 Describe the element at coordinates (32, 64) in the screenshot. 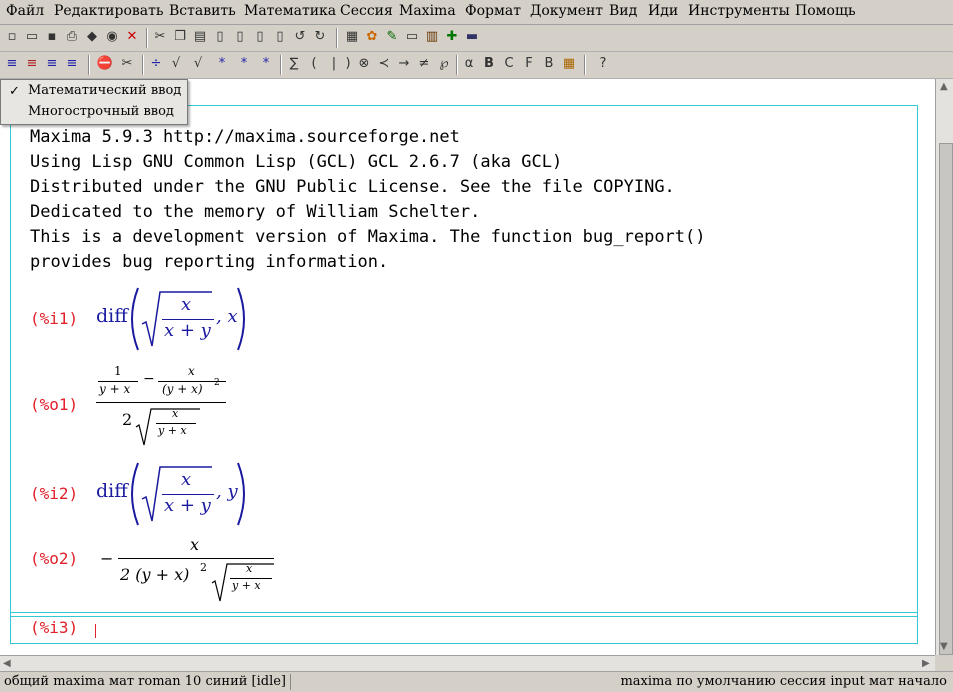

I see `align-center-icon: ≡` at that location.